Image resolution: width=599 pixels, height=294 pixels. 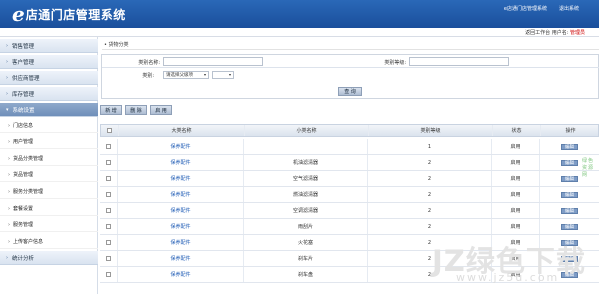 What do you see at coordinates (350, 91) in the screenshot?
I see `query-button: 查 询` at bounding box center [350, 91].